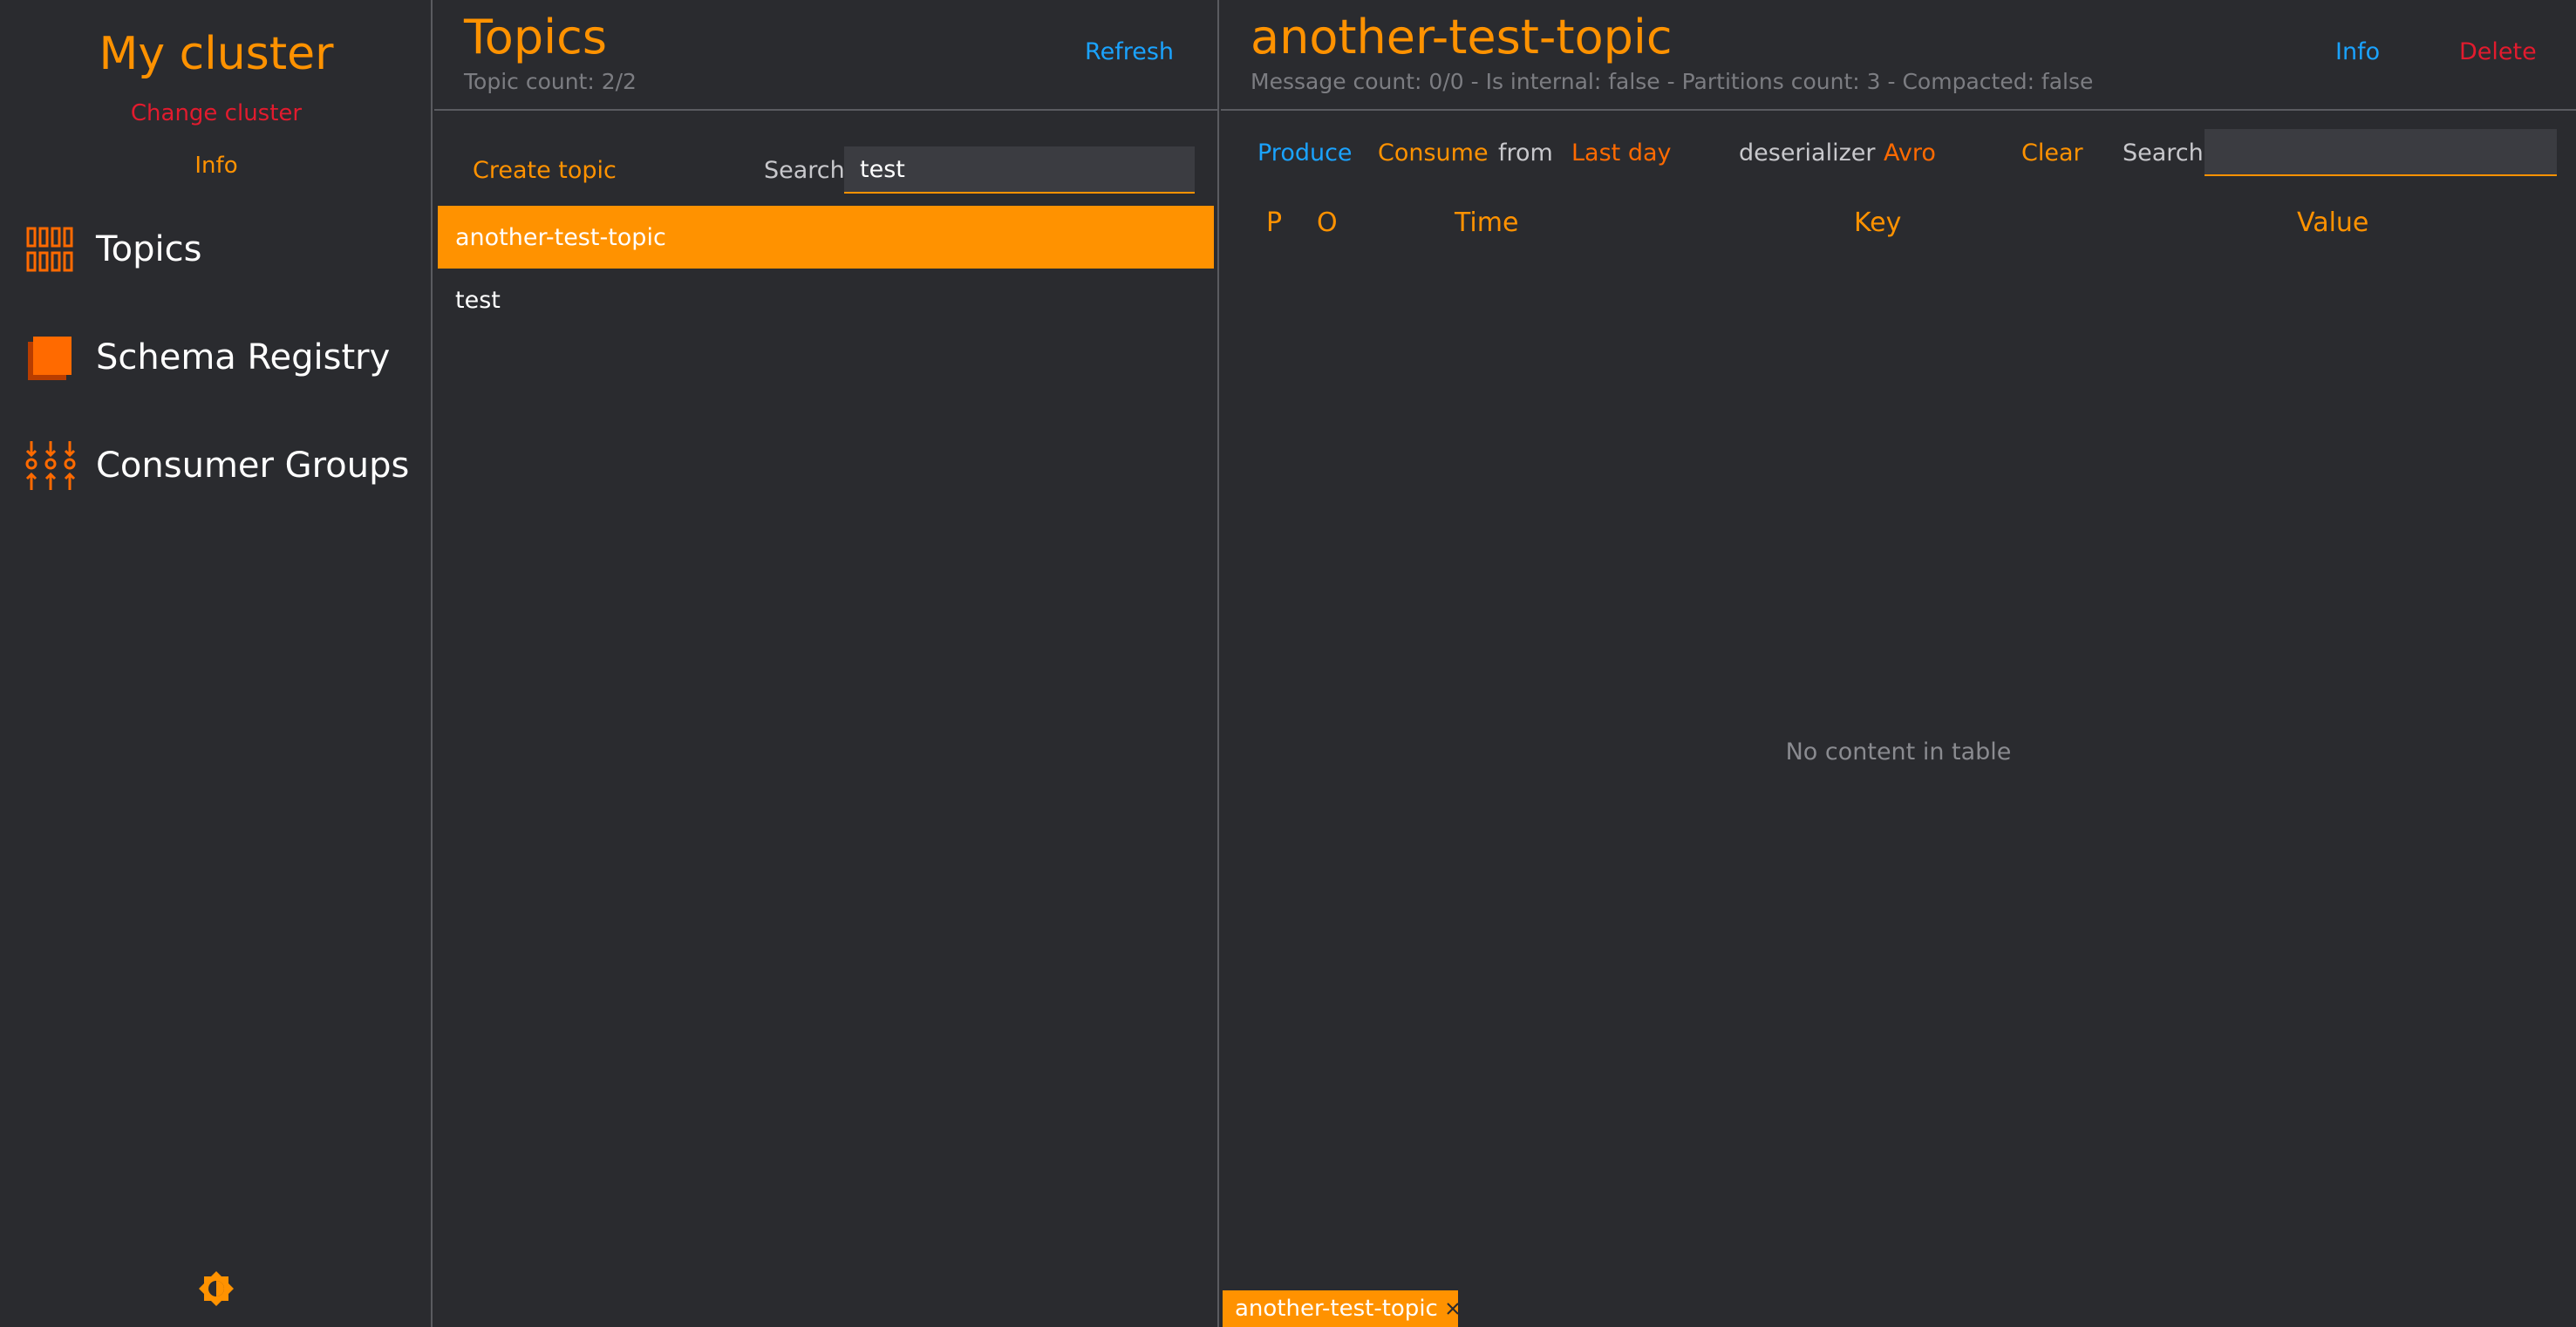  Describe the element at coordinates (1020, 170) in the screenshot. I see `topic-search-input` at that location.